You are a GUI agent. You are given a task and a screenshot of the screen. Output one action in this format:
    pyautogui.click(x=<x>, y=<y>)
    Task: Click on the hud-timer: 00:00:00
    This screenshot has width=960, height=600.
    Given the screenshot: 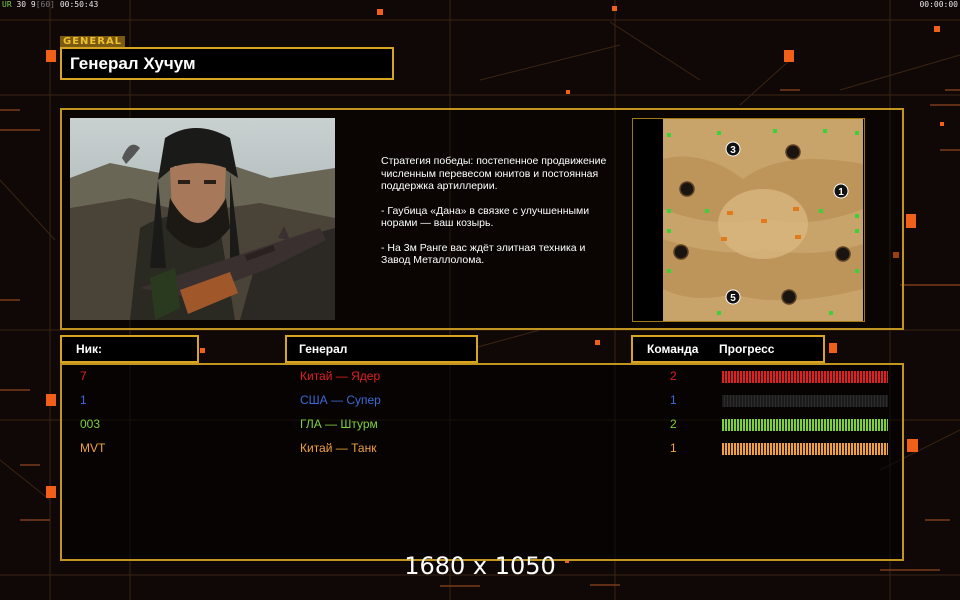 What is the action you would take?
    pyautogui.click(x=938, y=4)
    